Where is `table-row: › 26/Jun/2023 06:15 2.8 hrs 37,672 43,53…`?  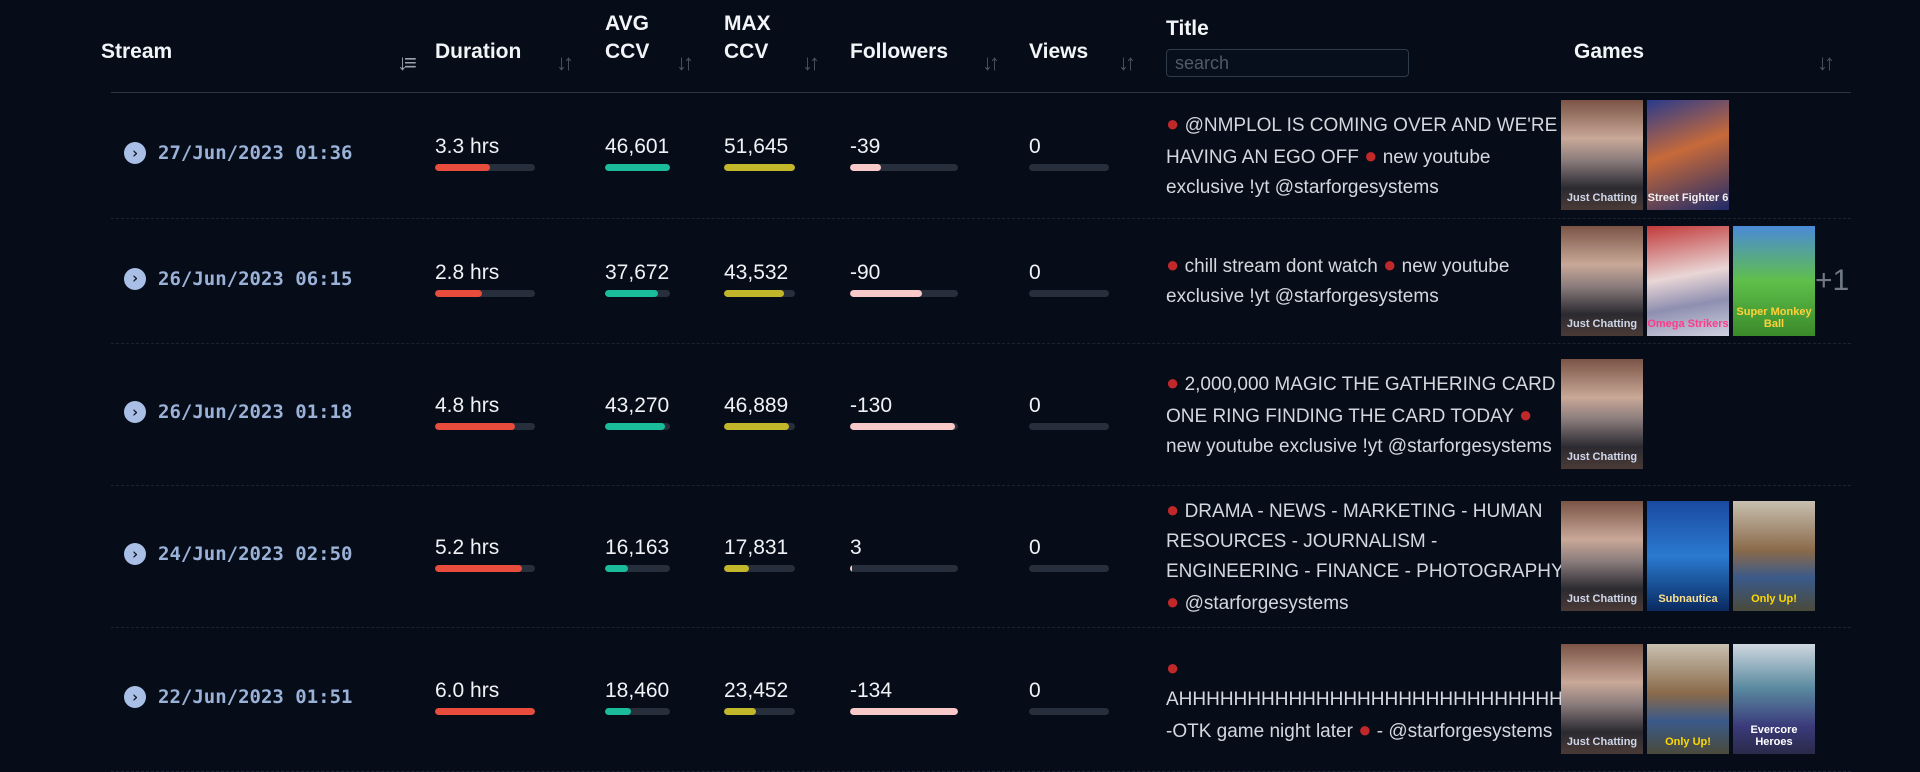 table-row: › 26/Jun/2023 06:15 2.8 hrs 37,672 43,53… is located at coordinates (981, 281).